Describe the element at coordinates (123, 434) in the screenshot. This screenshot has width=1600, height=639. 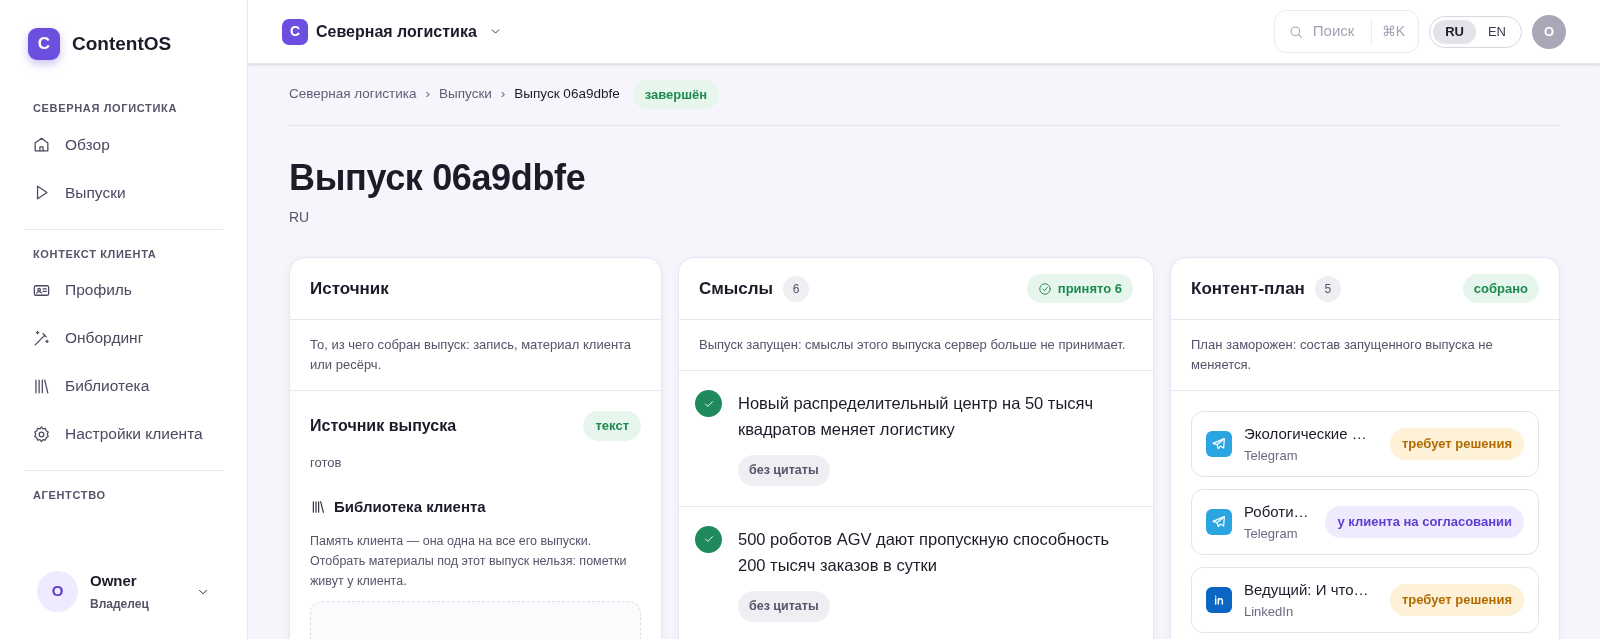
I see `sidebar-item: Настройки клиента` at that location.